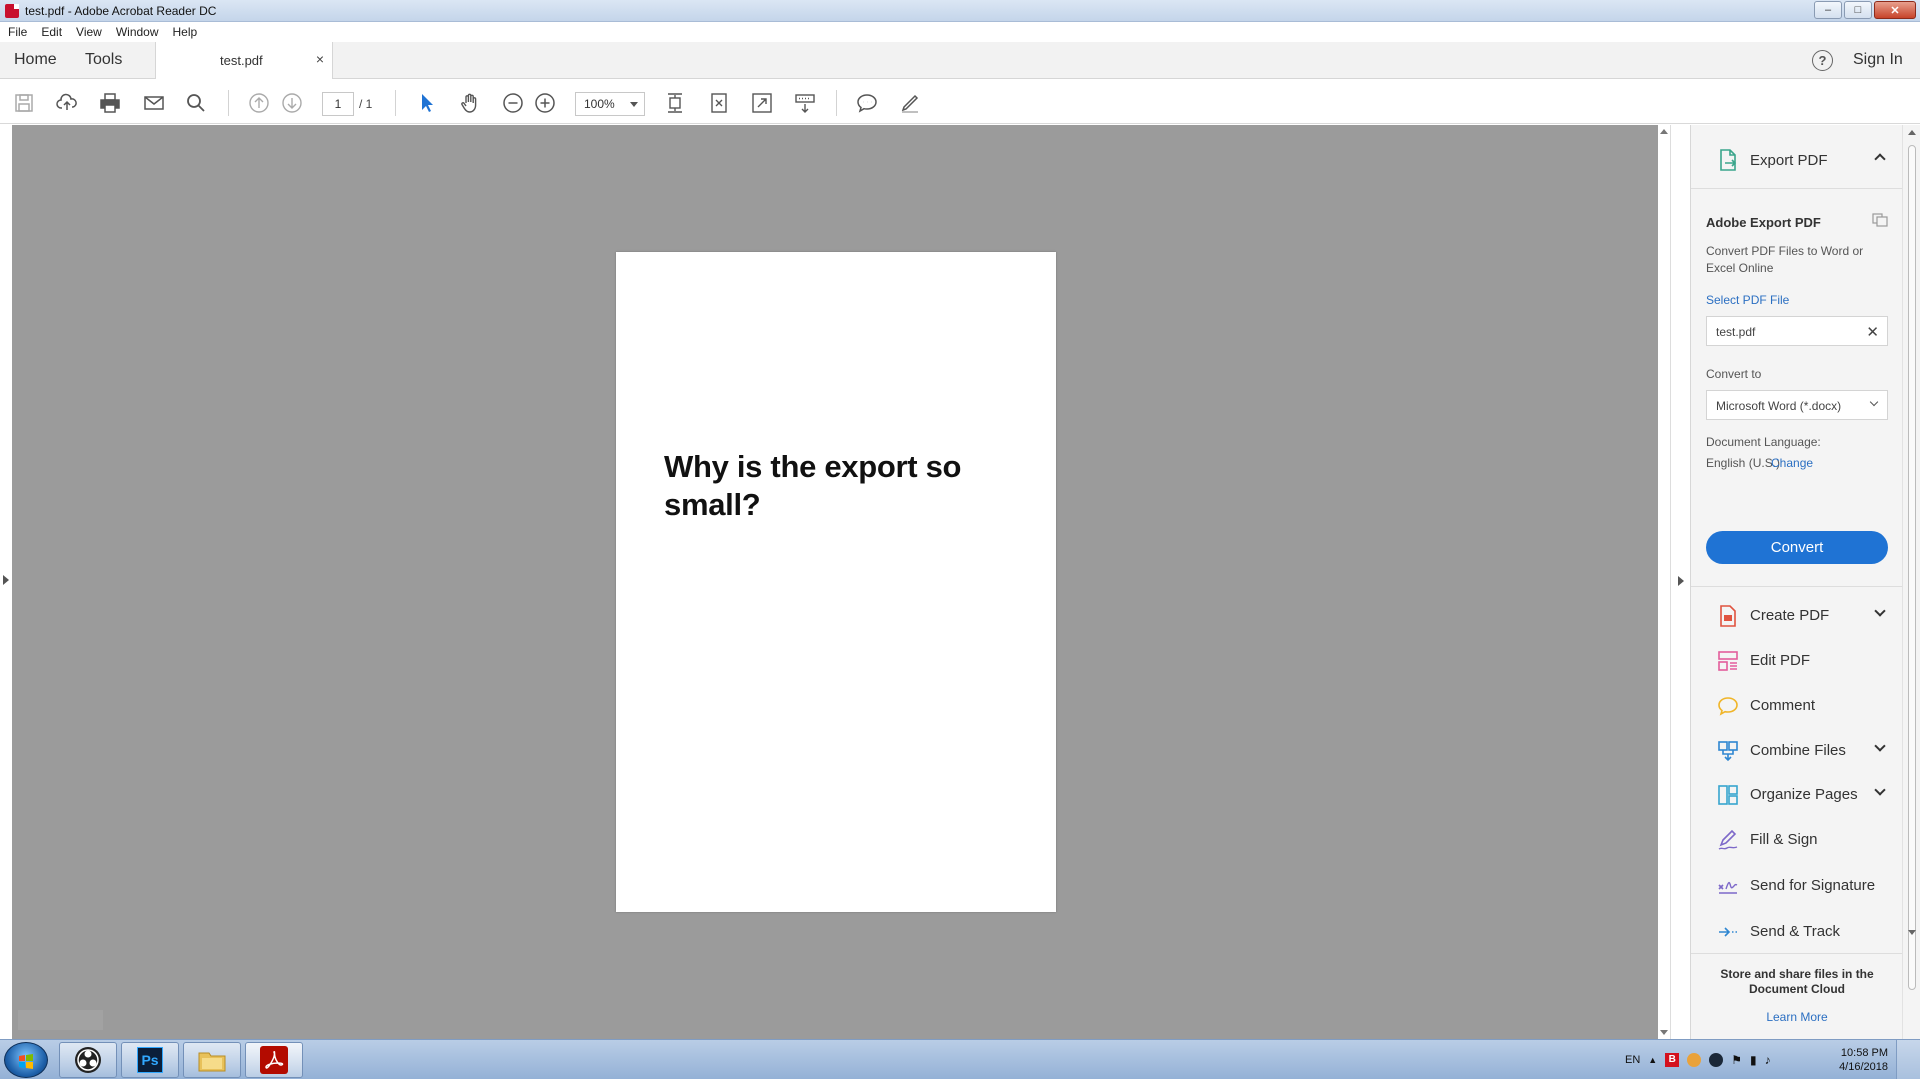 The width and height of the screenshot is (1920, 1079). I want to click on tool-create-pdf: Create PDF, so click(1797, 615).